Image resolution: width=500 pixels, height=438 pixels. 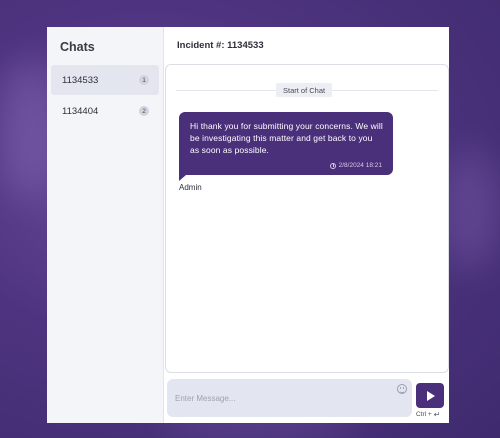 I want to click on sidebar-title: Chats, so click(x=77, y=47).